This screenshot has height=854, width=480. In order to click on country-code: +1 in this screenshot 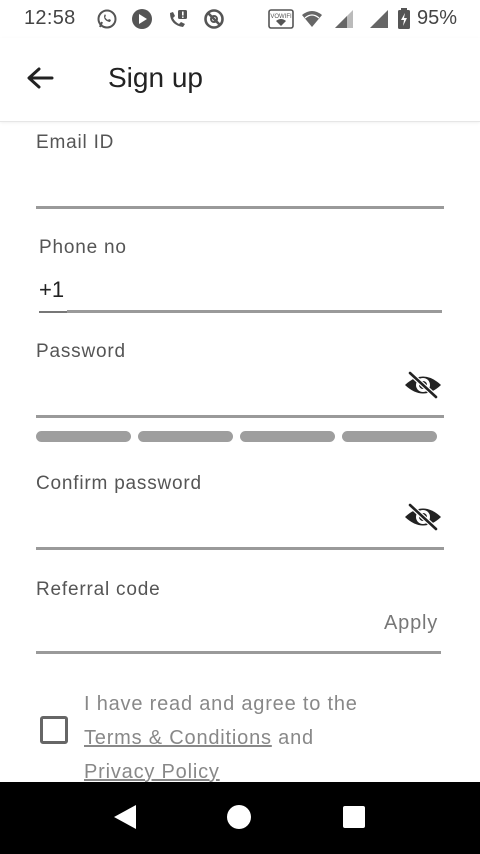, I will do `click(51, 290)`.